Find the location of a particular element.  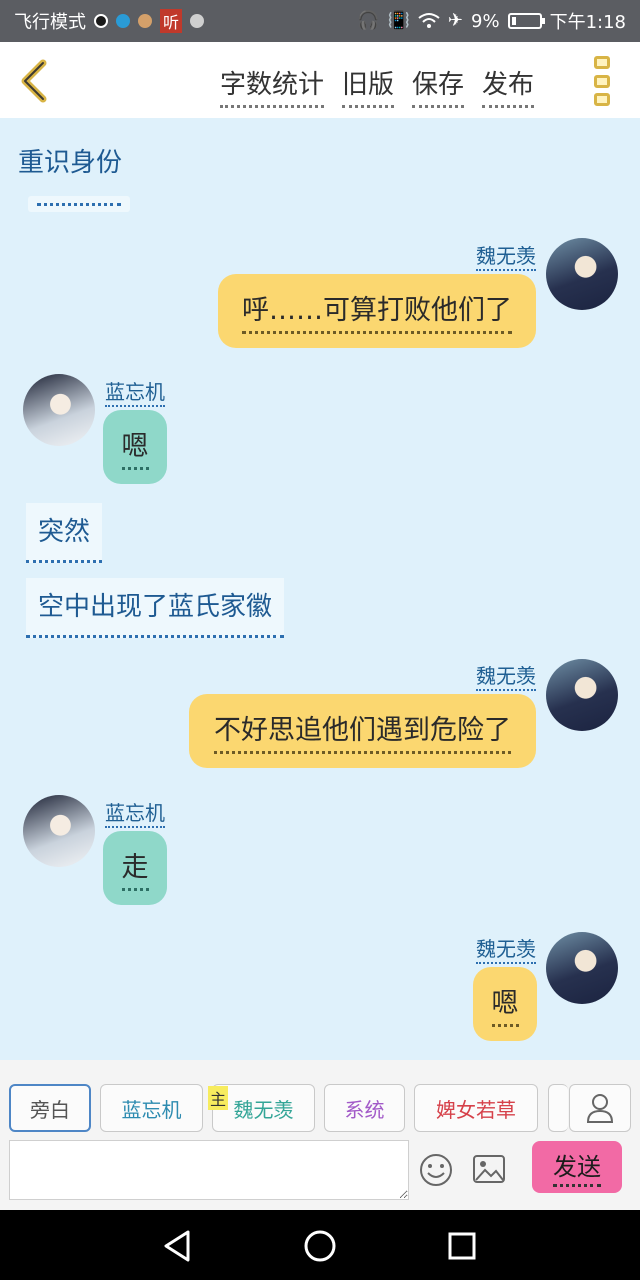

chat-bubble-text: 不好思追他们遇到危险了 is located at coordinates (362, 731).